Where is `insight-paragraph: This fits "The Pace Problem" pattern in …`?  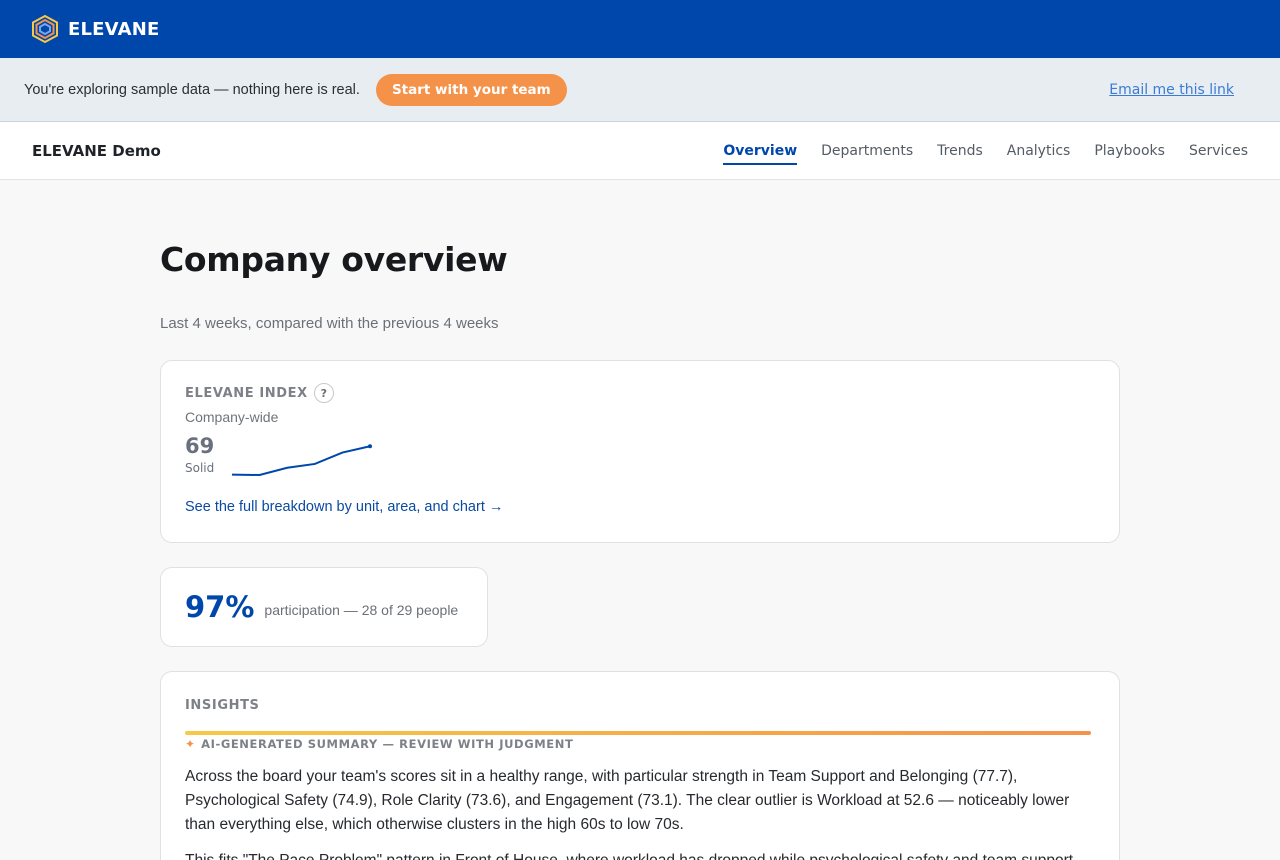
insight-paragraph: This fits "The Pace Problem" pattern in … is located at coordinates (640, 854).